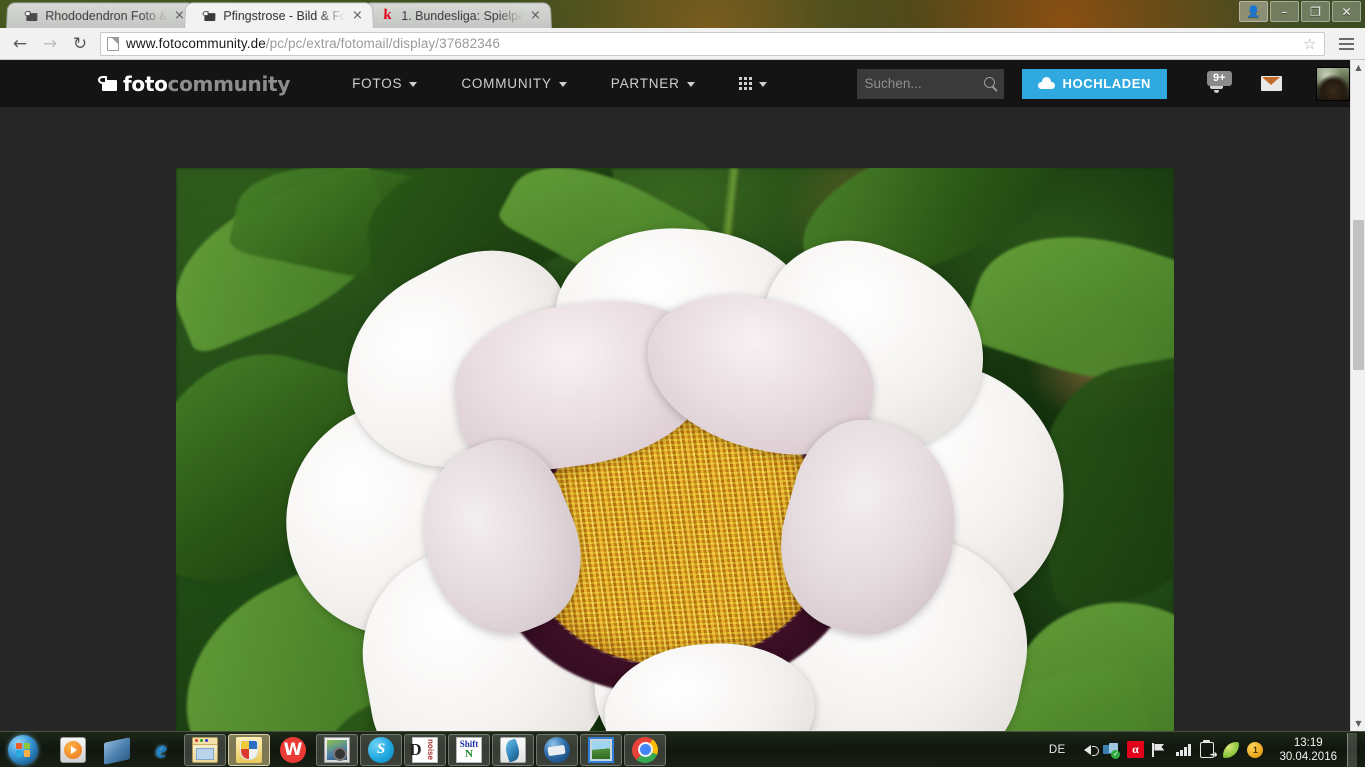  I want to click on taskbar-google-chrome, so click(645, 749).